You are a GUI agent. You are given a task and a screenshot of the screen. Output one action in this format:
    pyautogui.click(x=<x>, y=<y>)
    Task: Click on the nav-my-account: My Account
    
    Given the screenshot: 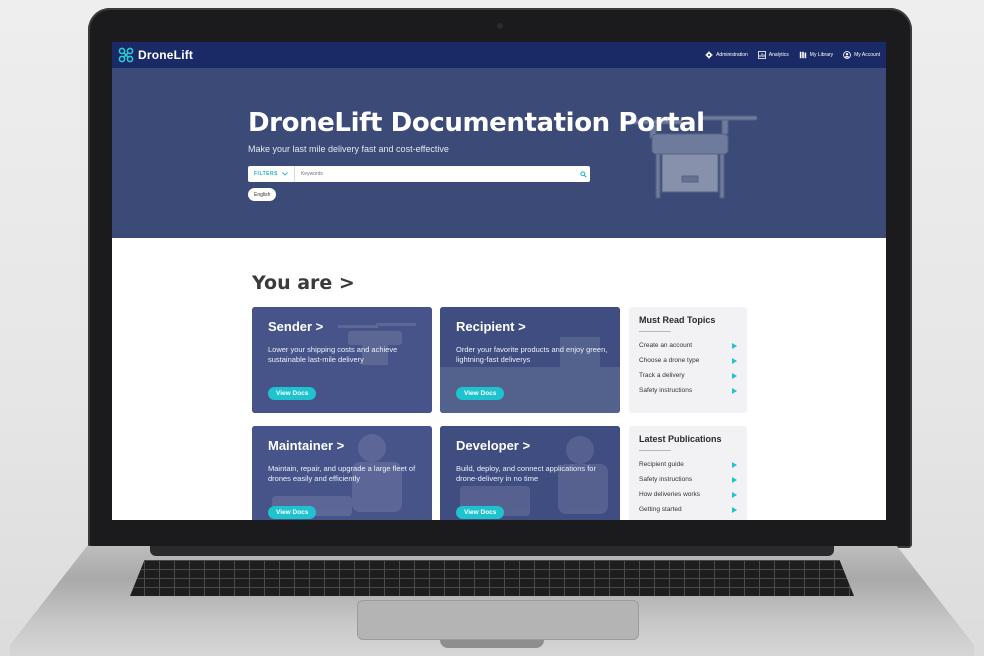 What is the action you would take?
    pyautogui.click(x=861, y=55)
    